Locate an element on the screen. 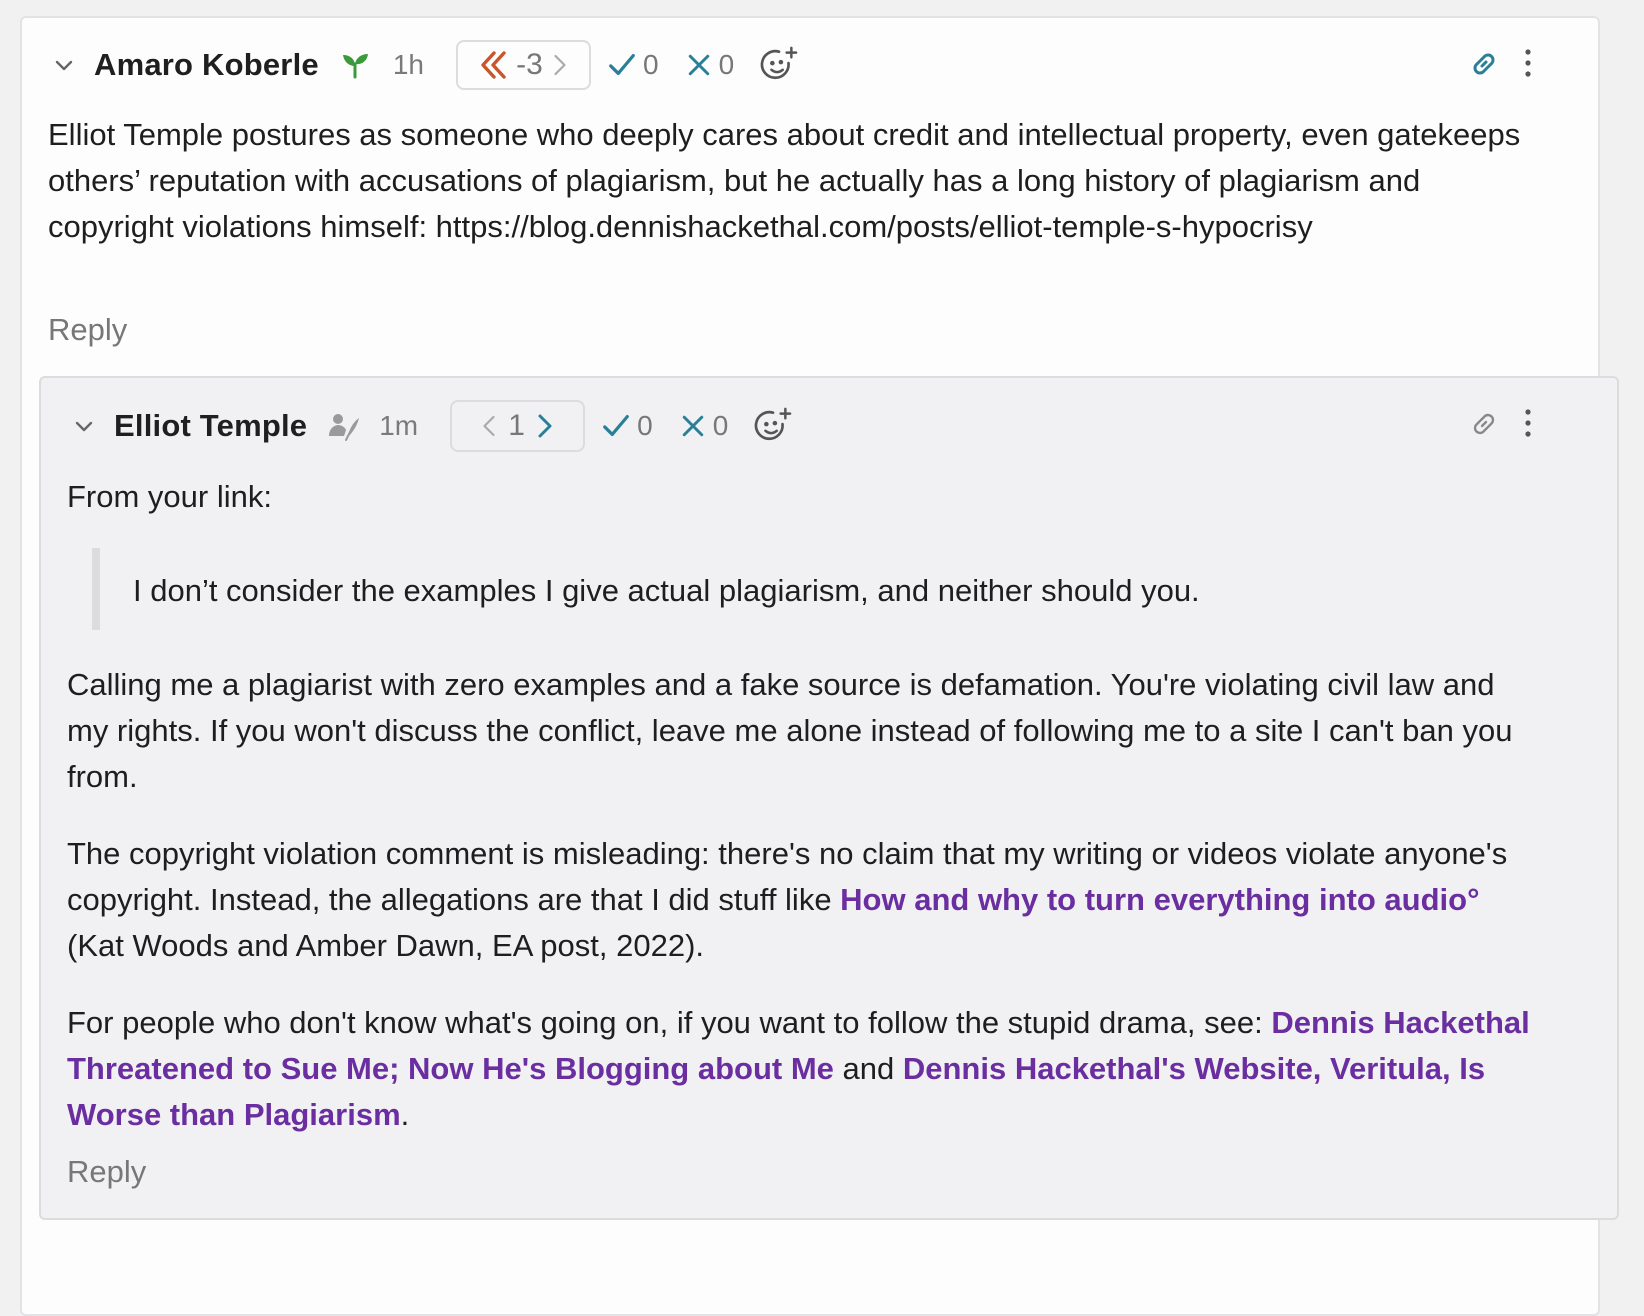  sprout-icon is located at coordinates (355, 66).